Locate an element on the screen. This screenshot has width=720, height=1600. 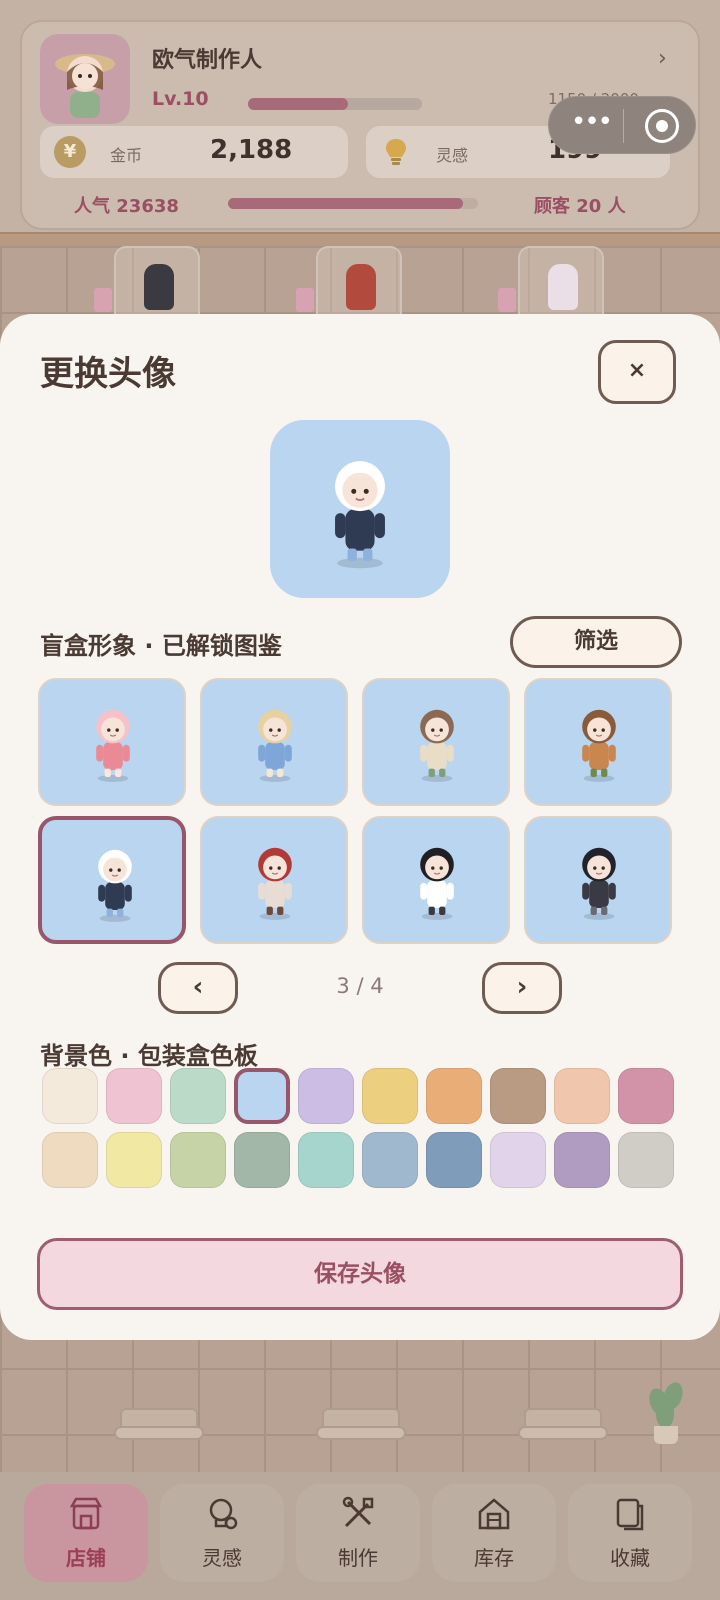
customers-text: 顾客 20 人 is located at coordinates (580, 206).